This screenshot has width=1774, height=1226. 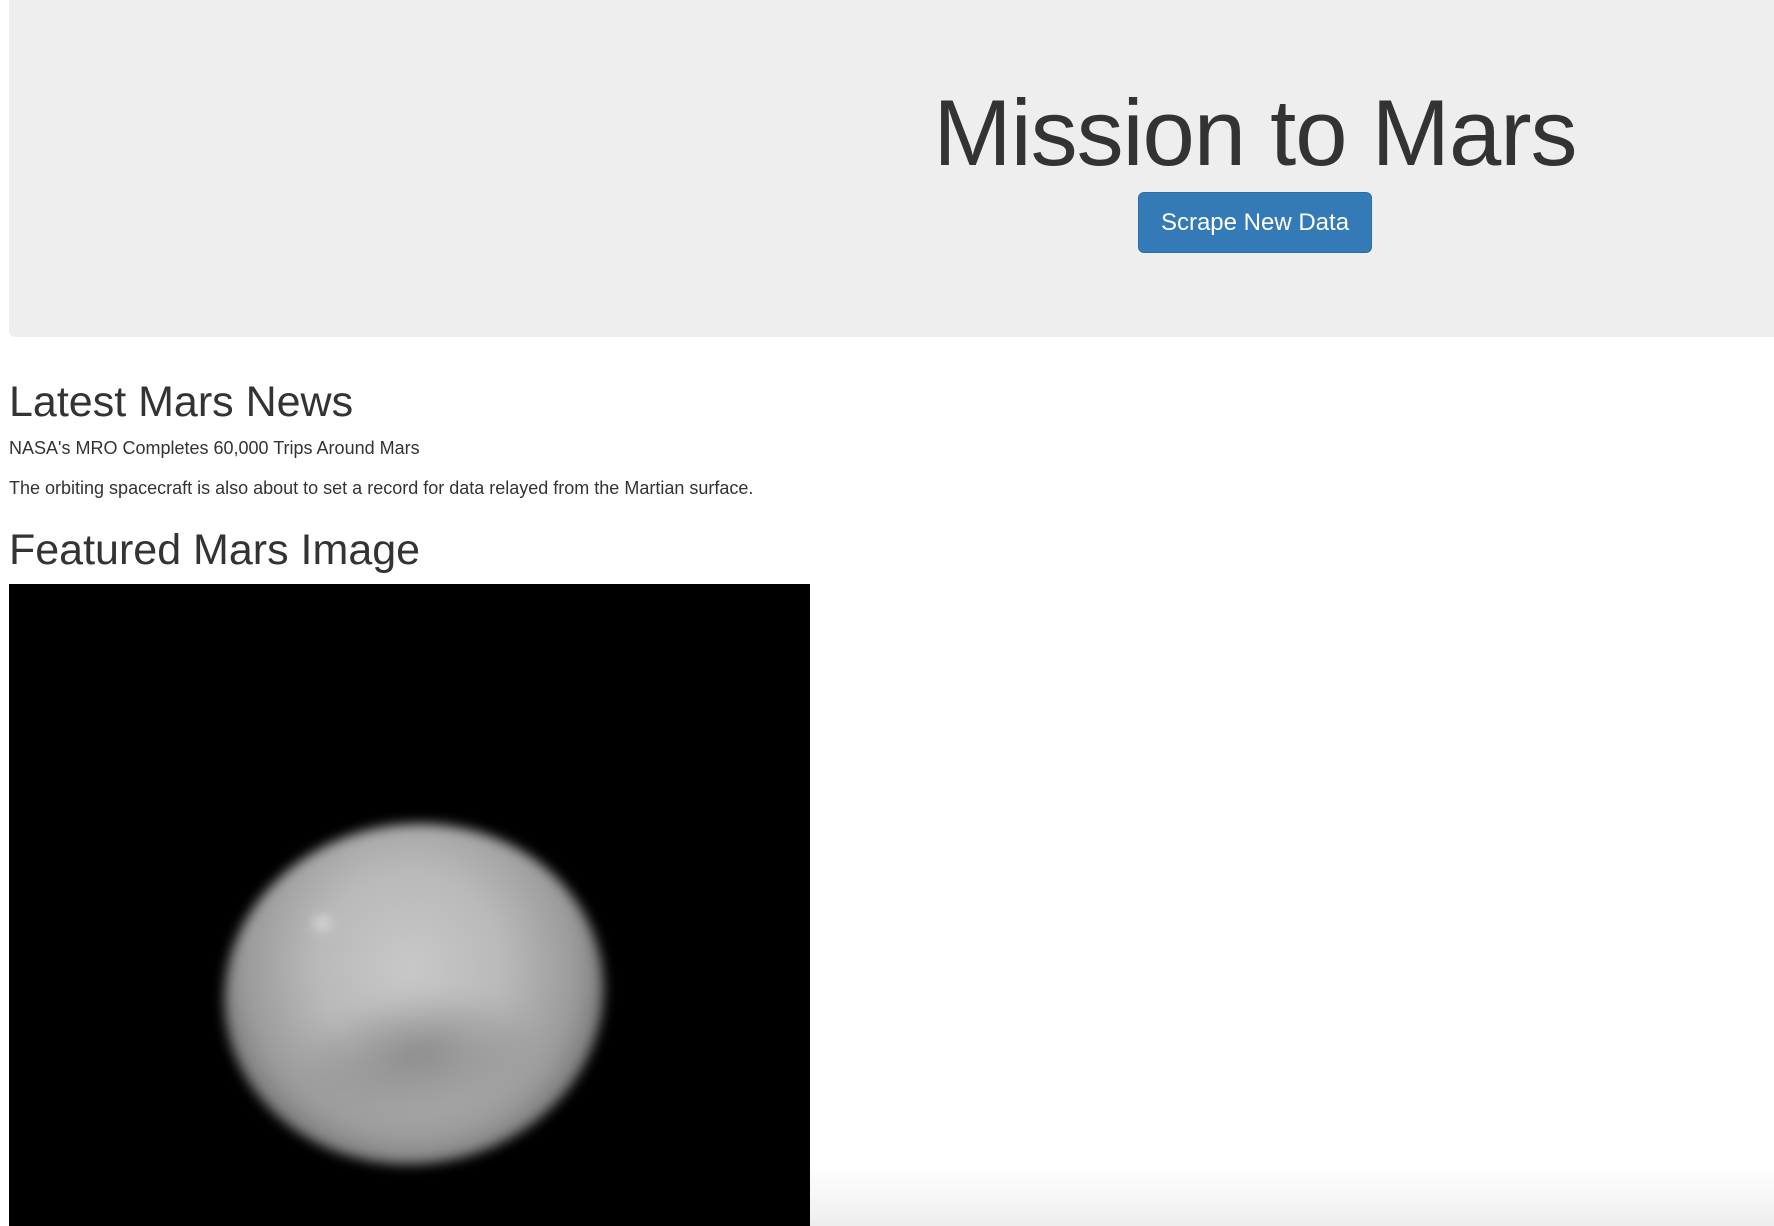 What do you see at coordinates (1292, 1196) in the screenshot?
I see `bottom-scroll-fade` at bounding box center [1292, 1196].